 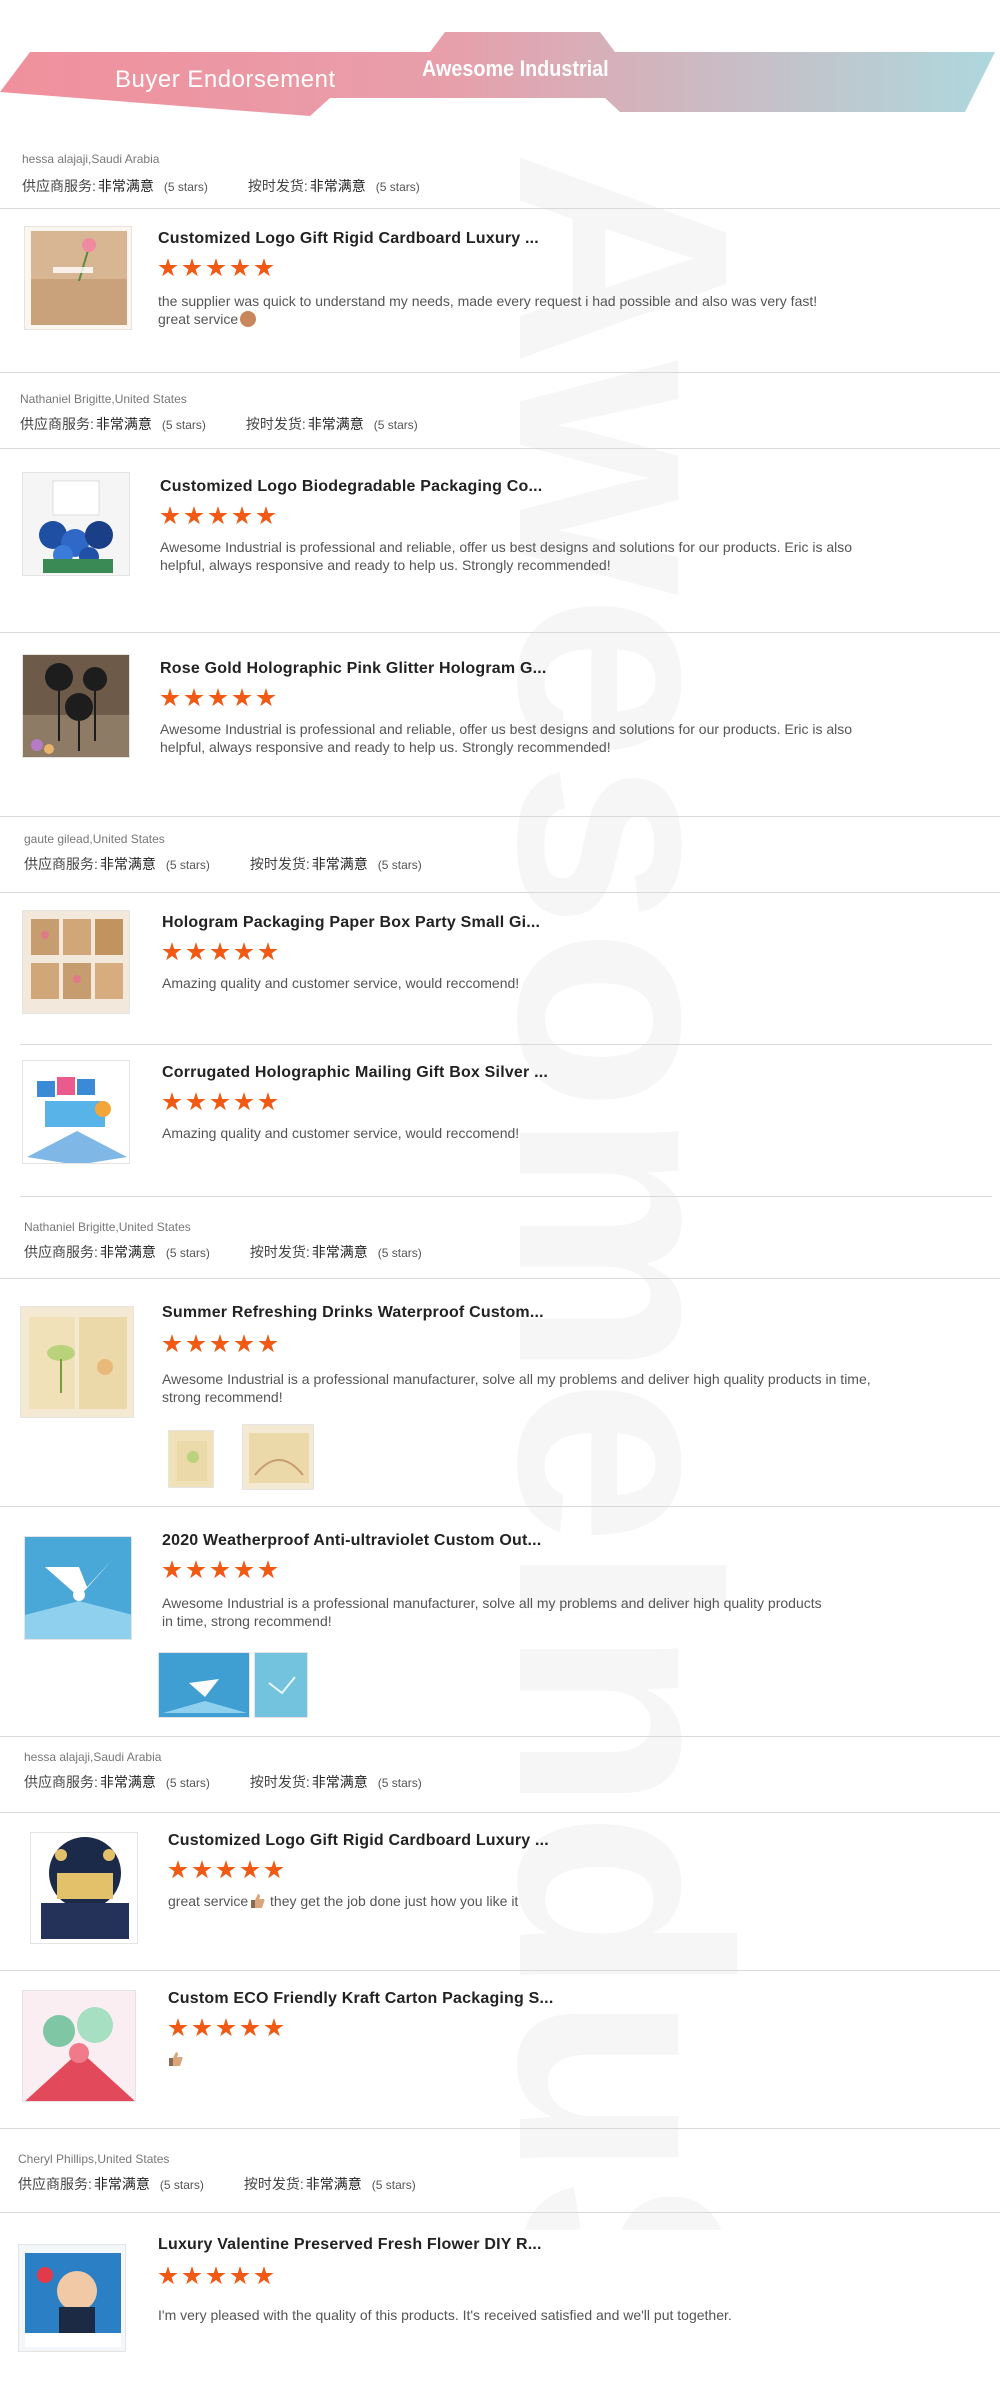 What do you see at coordinates (208, 1901) in the screenshot?
I see `comment-text: great service` at bounding box center [208, 1901].